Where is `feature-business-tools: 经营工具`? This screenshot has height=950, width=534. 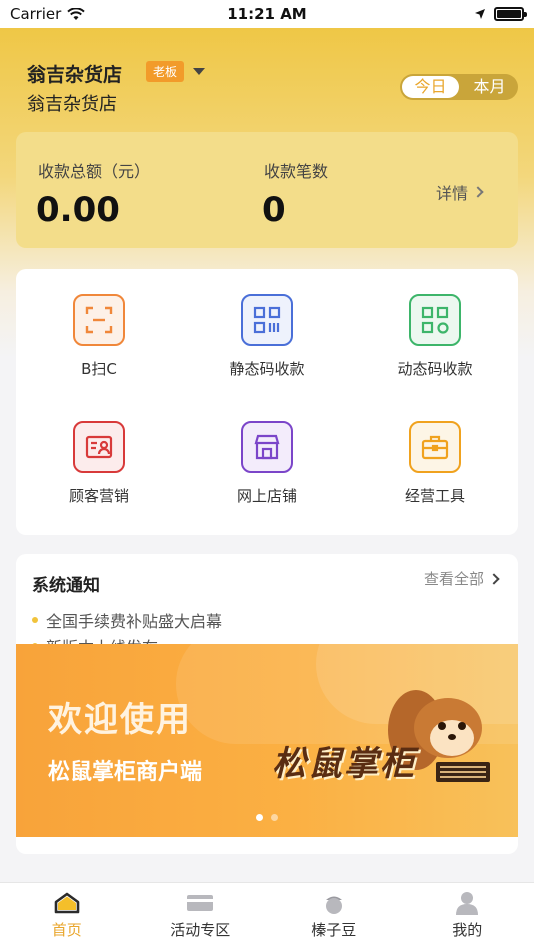
feature-business-tools: 经营工具 is located at coordinates (435, 463).